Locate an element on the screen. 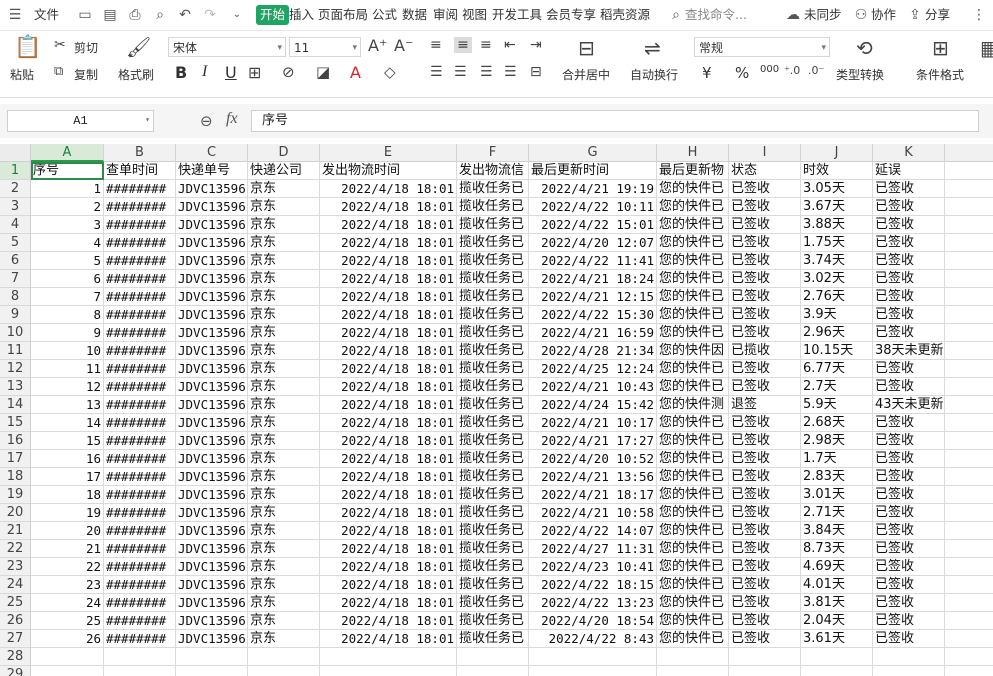 The width and height of the screenshot is (993, 676). cell: 2022/4/22 10:11 is located at coordinates (593, 207).